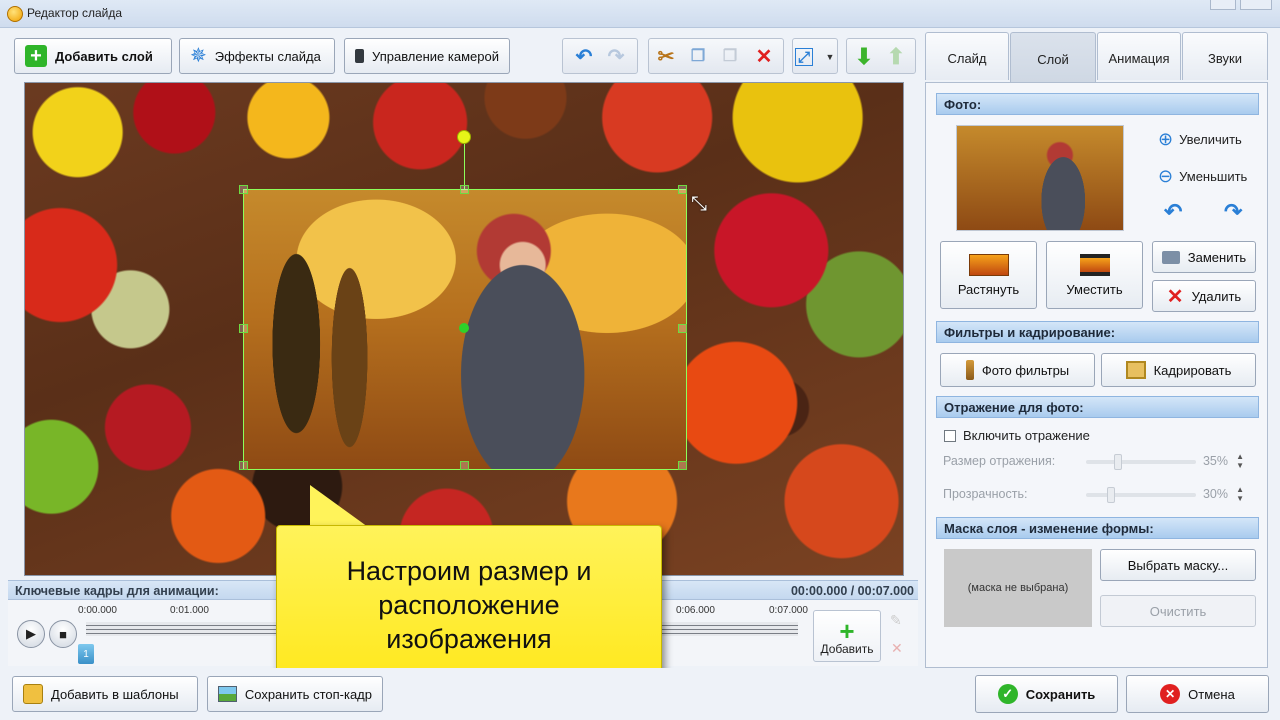  What do you see at coordinates (600, 56) in the screenshot?
I see `history-group: ↶ ↷` at bounding box center [600, 56].